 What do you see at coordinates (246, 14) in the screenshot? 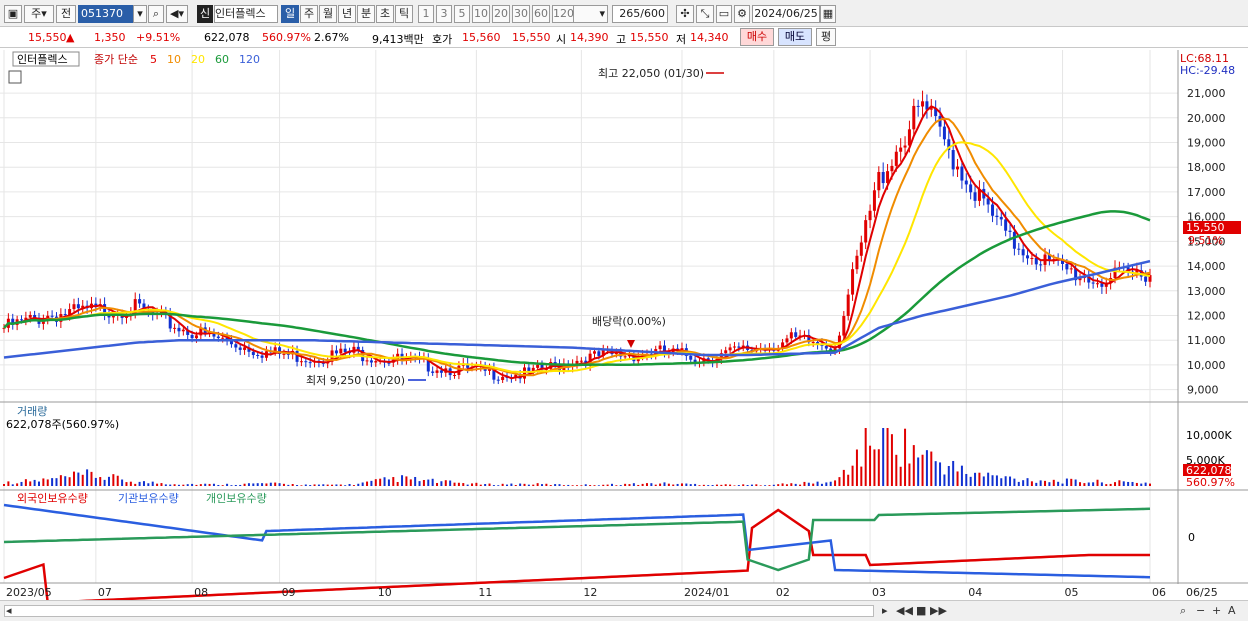
I see `stock-name: 인터플렉스` at bounding box center [246, 14].